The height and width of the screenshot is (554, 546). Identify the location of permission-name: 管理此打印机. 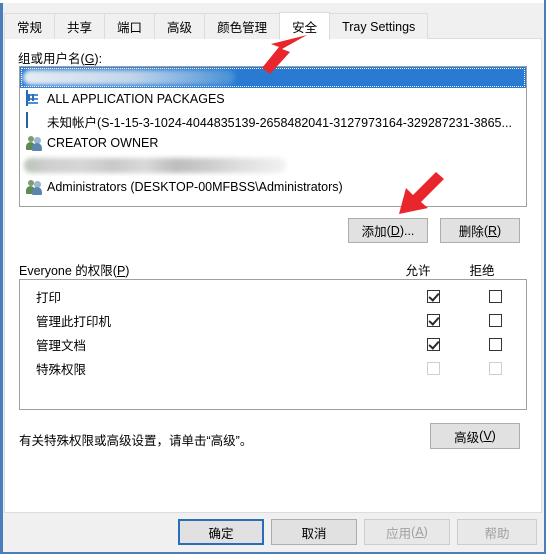
(74, 321).